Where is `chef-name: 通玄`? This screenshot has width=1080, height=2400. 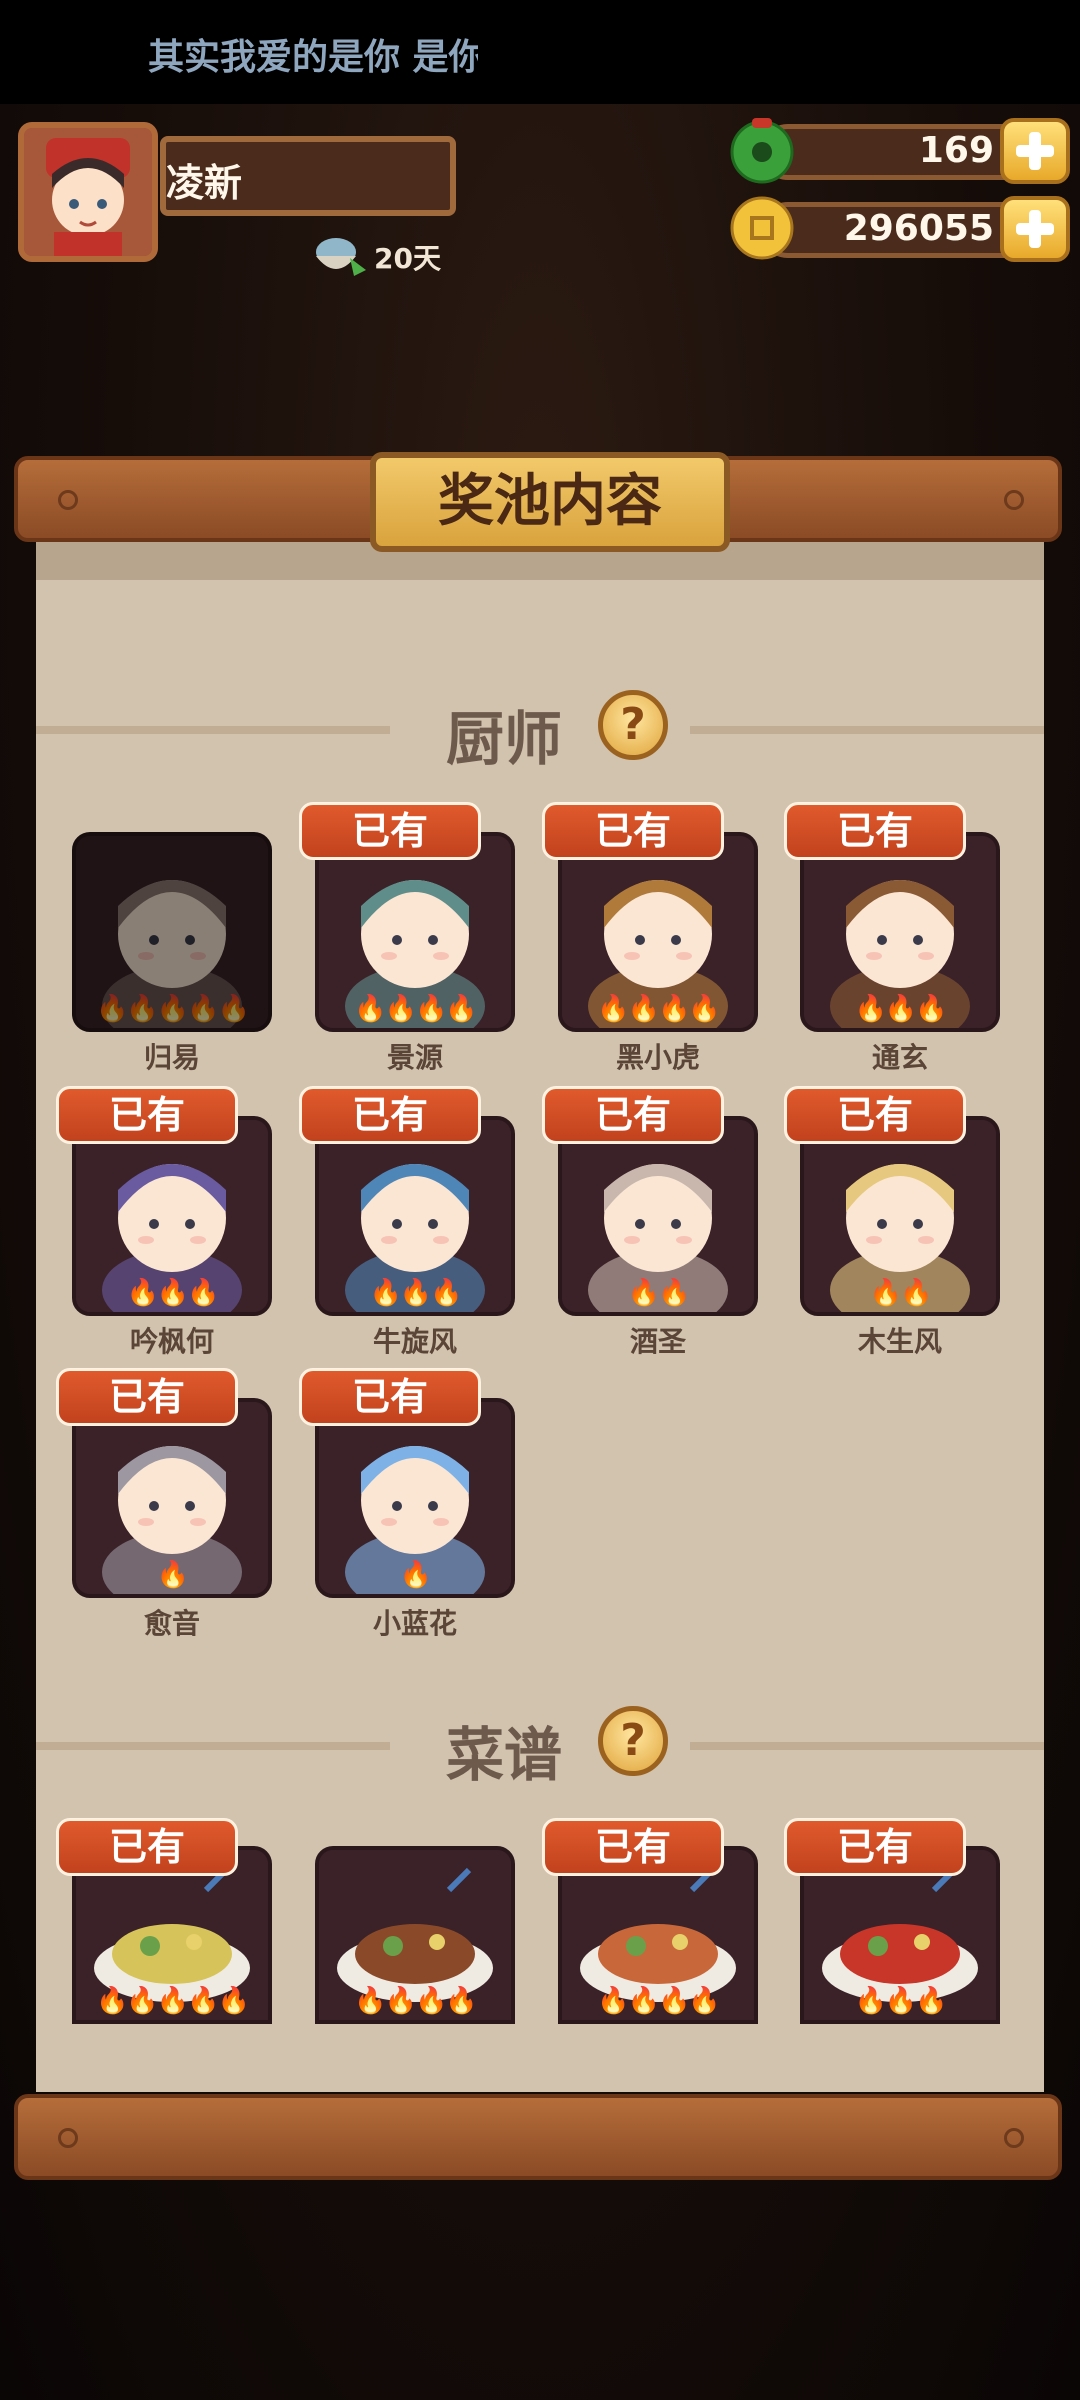
chef-name: 通玄 is located at coordinates (899, 1057).